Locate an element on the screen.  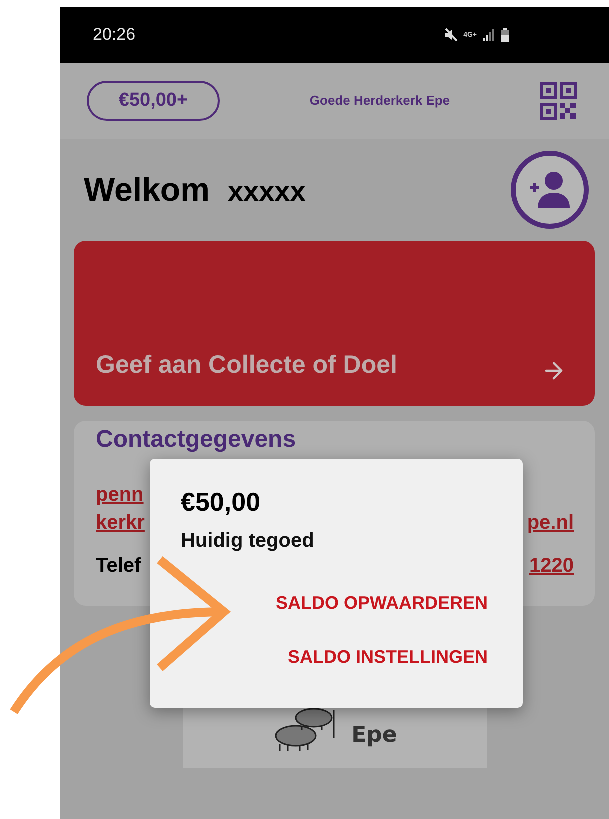
church-name: Goede Herderkerk Epe is located at coordinates (380, 101).